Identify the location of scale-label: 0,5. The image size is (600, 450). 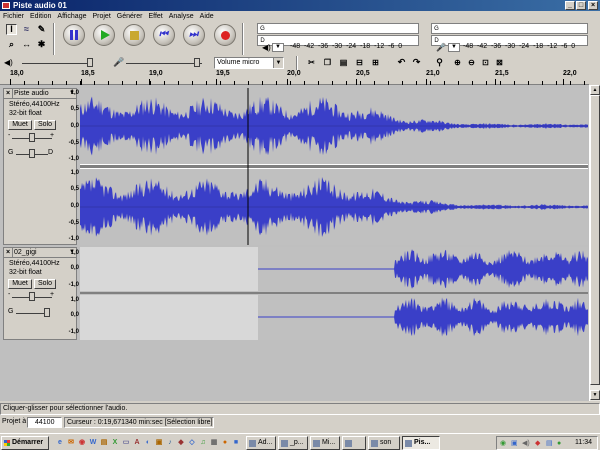
(74, 109).